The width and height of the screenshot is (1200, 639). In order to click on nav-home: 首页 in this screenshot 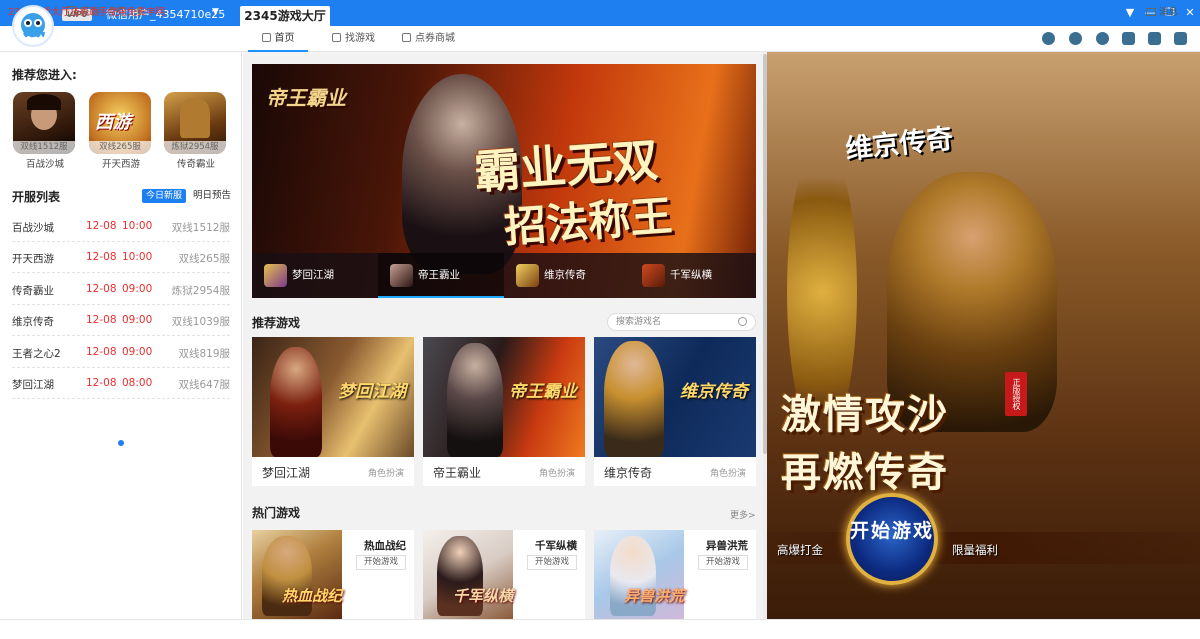, I will do `click(278, 39)`.